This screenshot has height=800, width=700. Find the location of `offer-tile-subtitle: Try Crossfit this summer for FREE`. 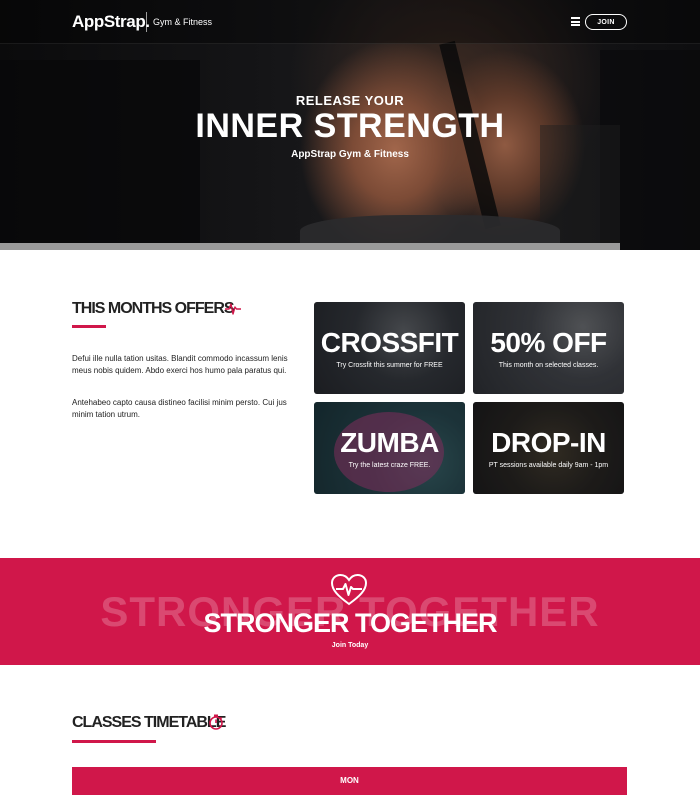

offer-tile-subtitle: Try Crossfit this summer for FREE is located at coordinates (389, 365).